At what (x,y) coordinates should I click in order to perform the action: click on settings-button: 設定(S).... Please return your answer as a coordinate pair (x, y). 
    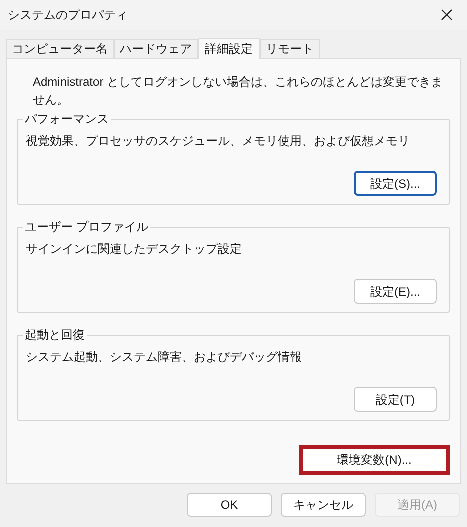
    Looking at the image, I should click on (395, 183).